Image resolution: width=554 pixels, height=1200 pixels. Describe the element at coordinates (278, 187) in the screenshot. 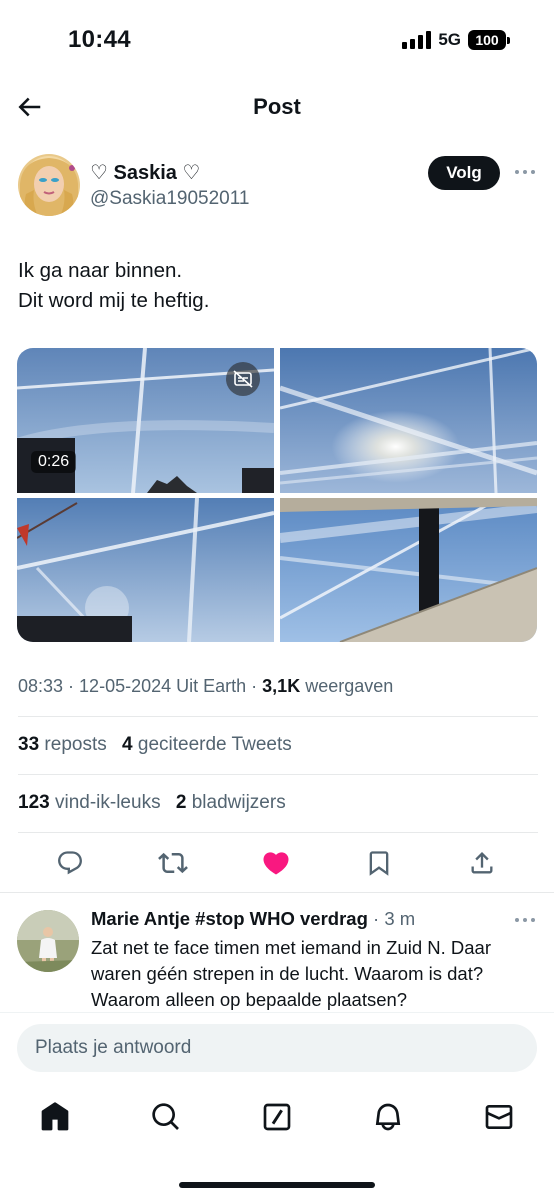

I see `post-author: ♡ Saskia ♡ @Saskia19052011 Volg` at that location.